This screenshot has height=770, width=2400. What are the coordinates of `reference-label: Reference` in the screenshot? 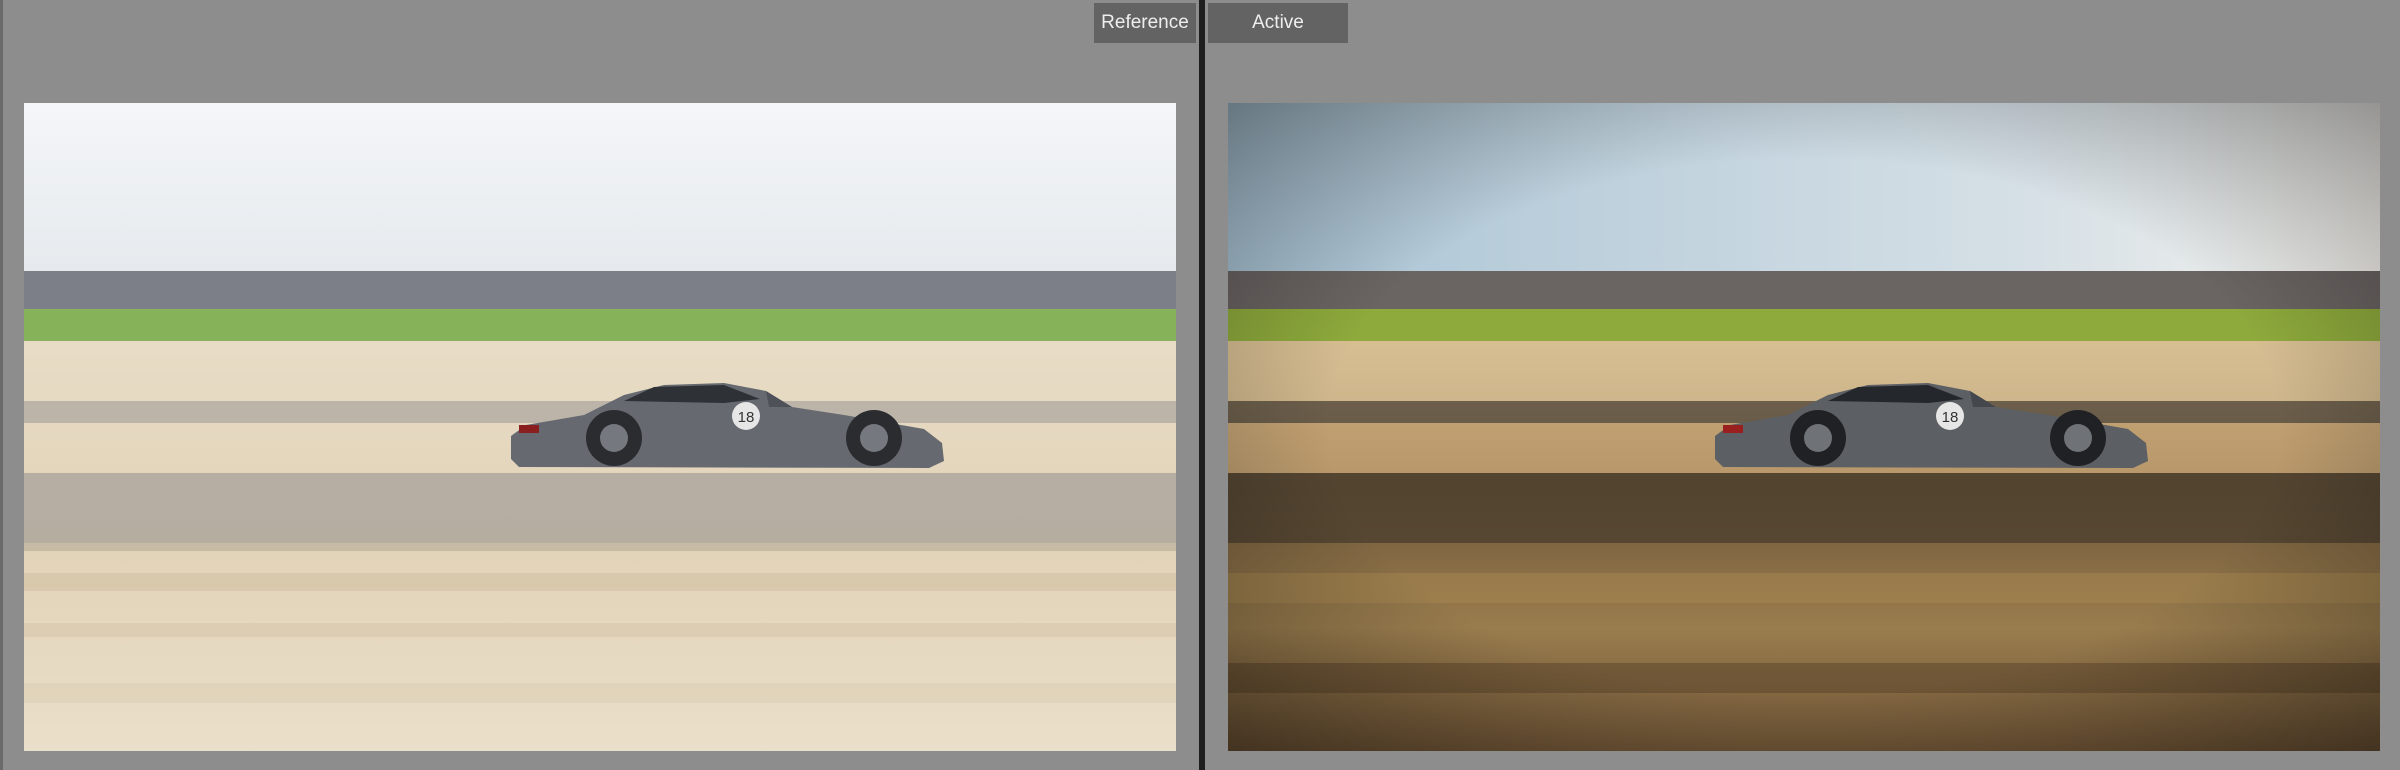 It's located at (1145, 23).